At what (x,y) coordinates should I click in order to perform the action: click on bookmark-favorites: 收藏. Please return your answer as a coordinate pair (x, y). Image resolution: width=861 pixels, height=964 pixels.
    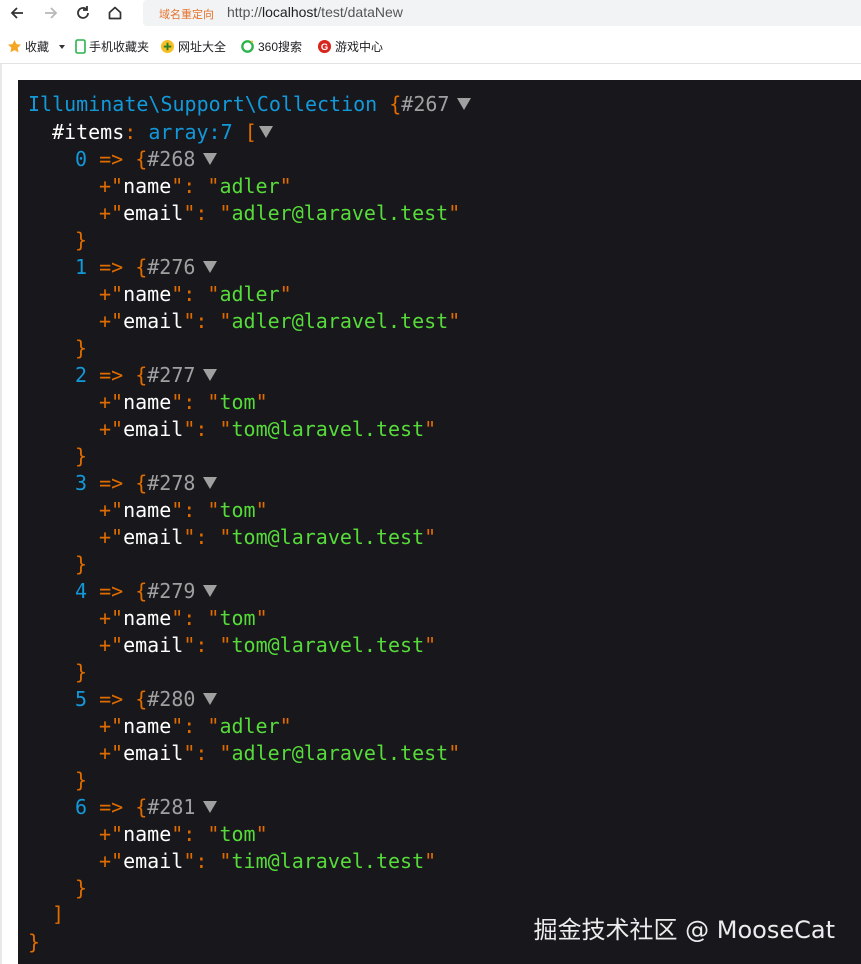
    Looking at the image, I should click on (39, 46).